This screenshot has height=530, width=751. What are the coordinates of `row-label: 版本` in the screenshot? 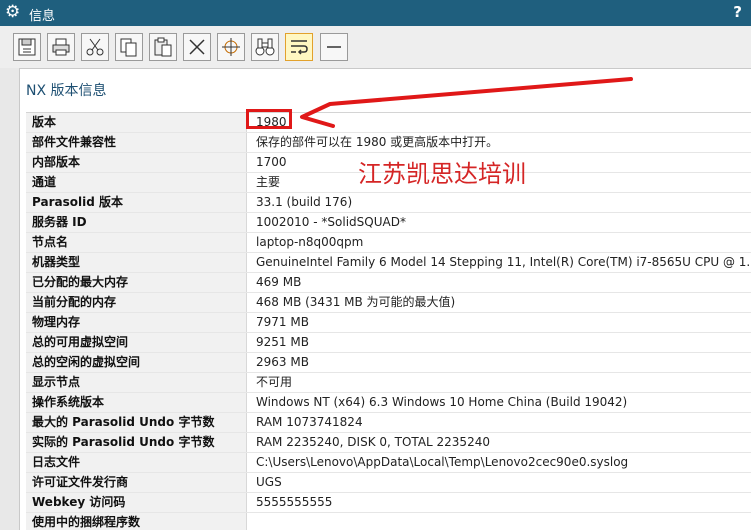 It's located at (136, 122).